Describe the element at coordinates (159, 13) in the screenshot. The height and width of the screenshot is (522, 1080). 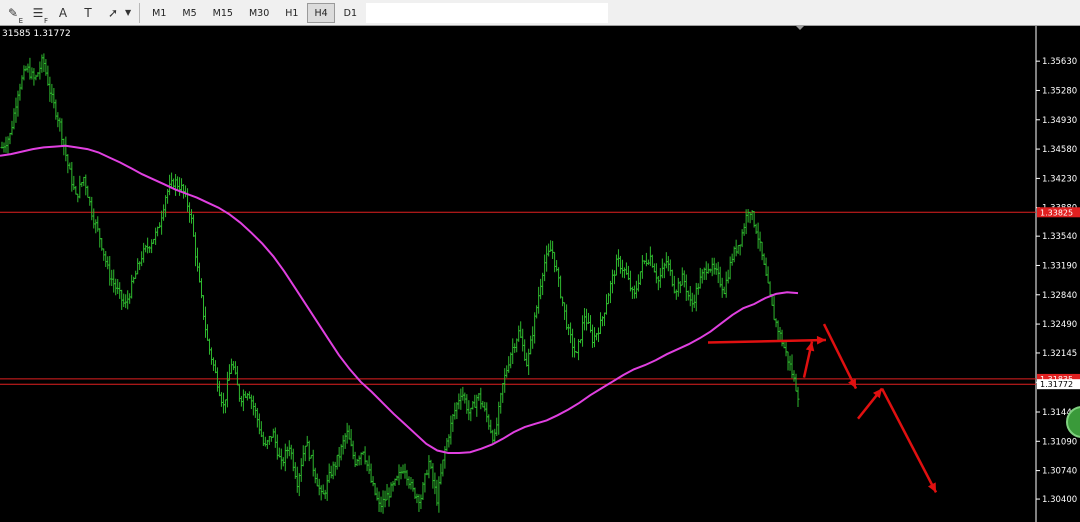
I see `timeframe-m1: M1` at that location.